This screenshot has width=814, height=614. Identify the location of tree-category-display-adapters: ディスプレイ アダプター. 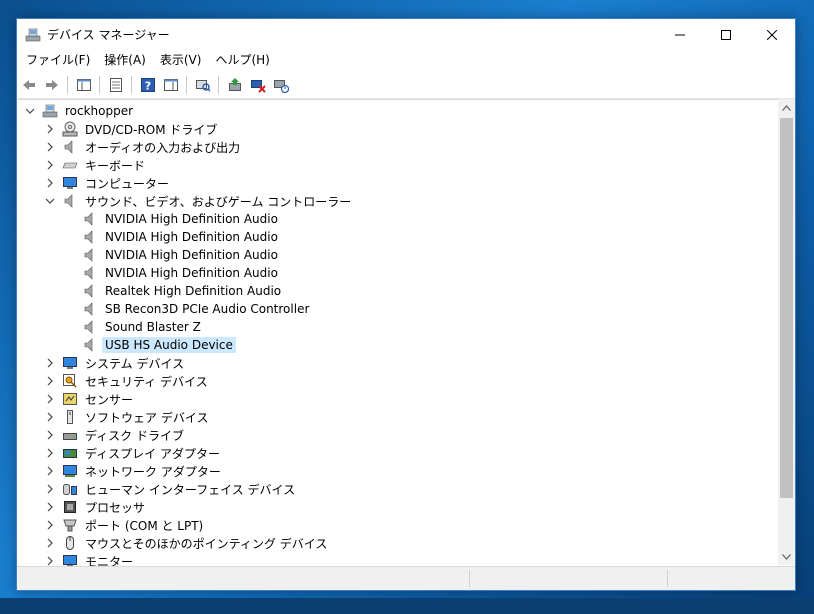
(133, 453).